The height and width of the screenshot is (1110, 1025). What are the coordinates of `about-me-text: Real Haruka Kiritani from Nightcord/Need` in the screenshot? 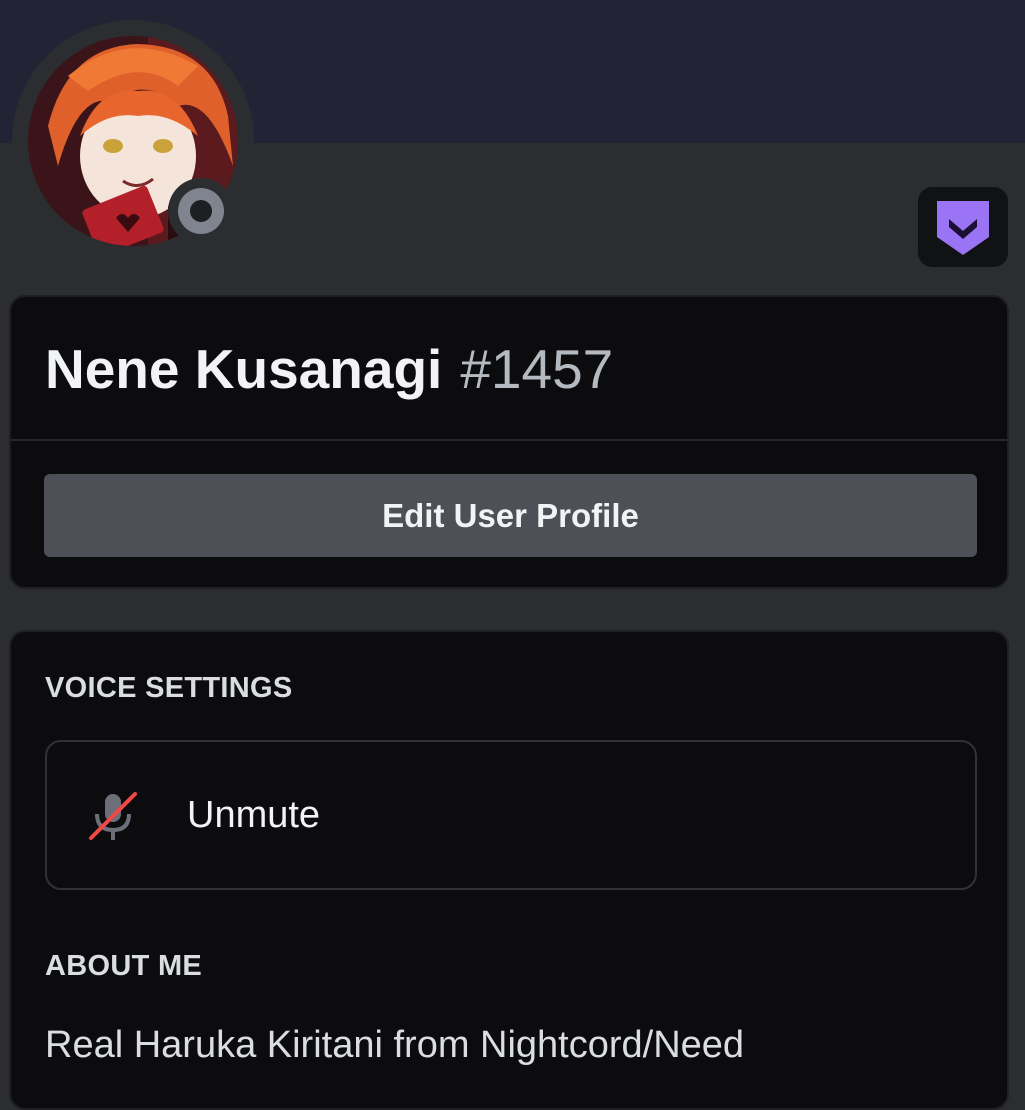 It's located at (395, 1045).